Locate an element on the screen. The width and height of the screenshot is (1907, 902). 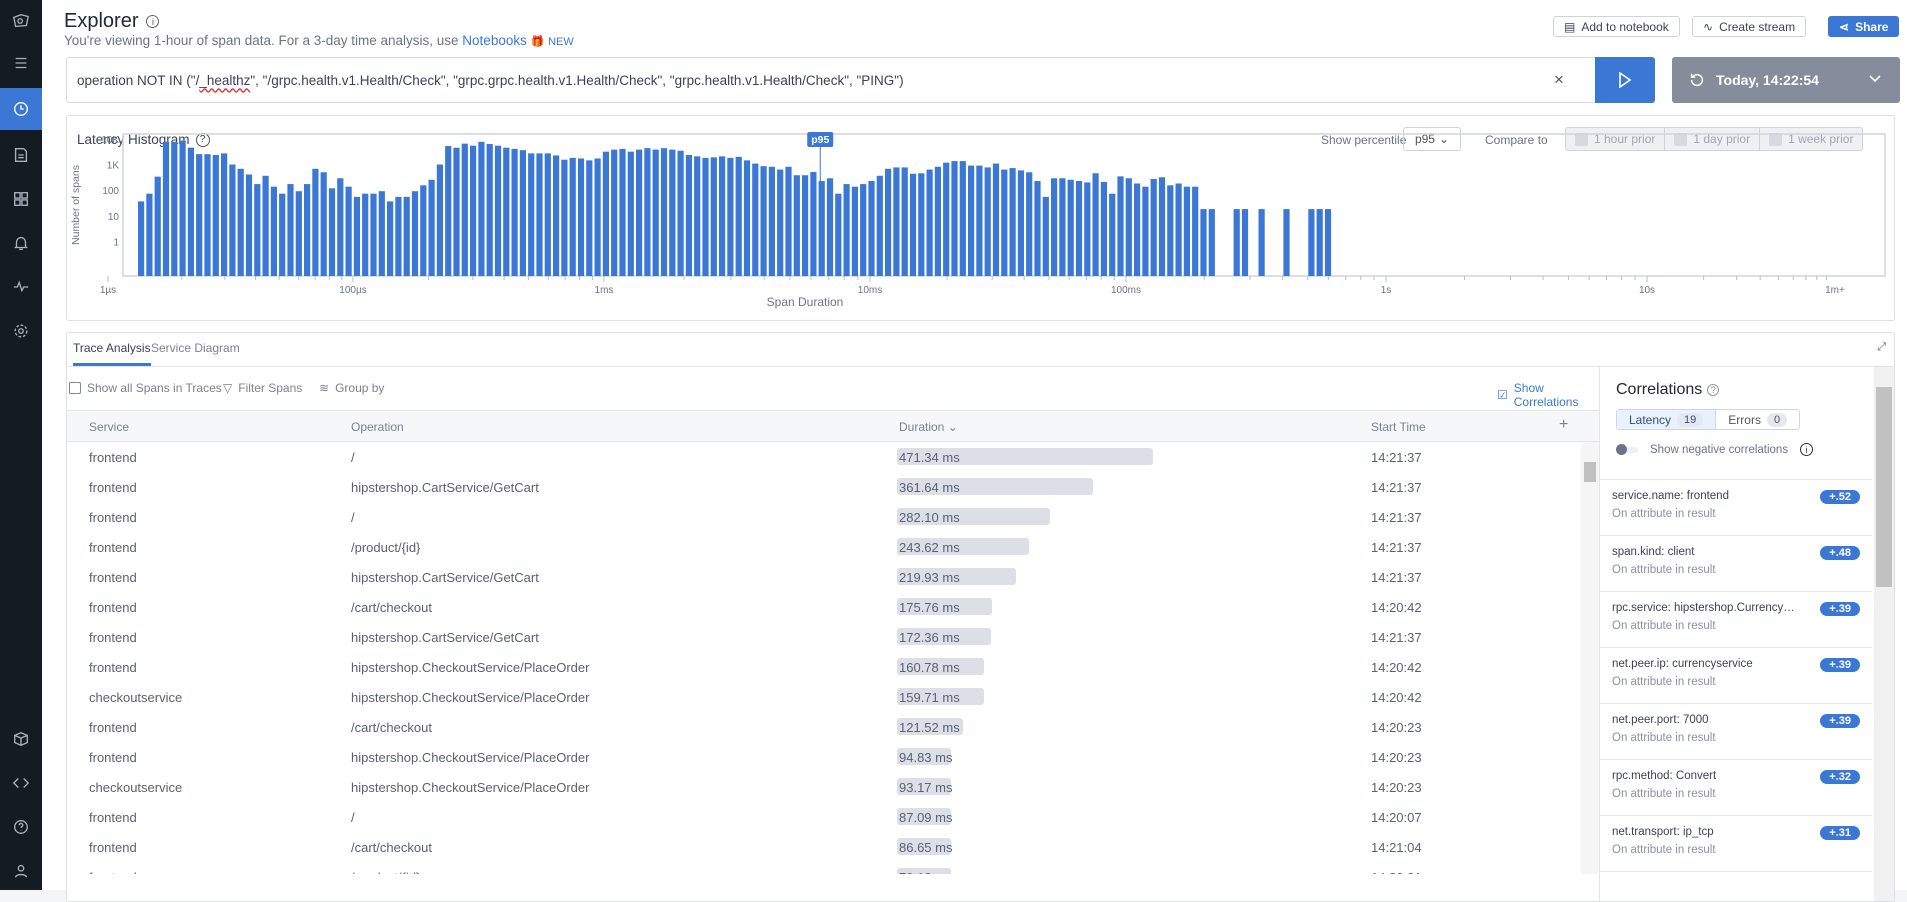
table-scrollbar is located at coordinates (1590, 658).